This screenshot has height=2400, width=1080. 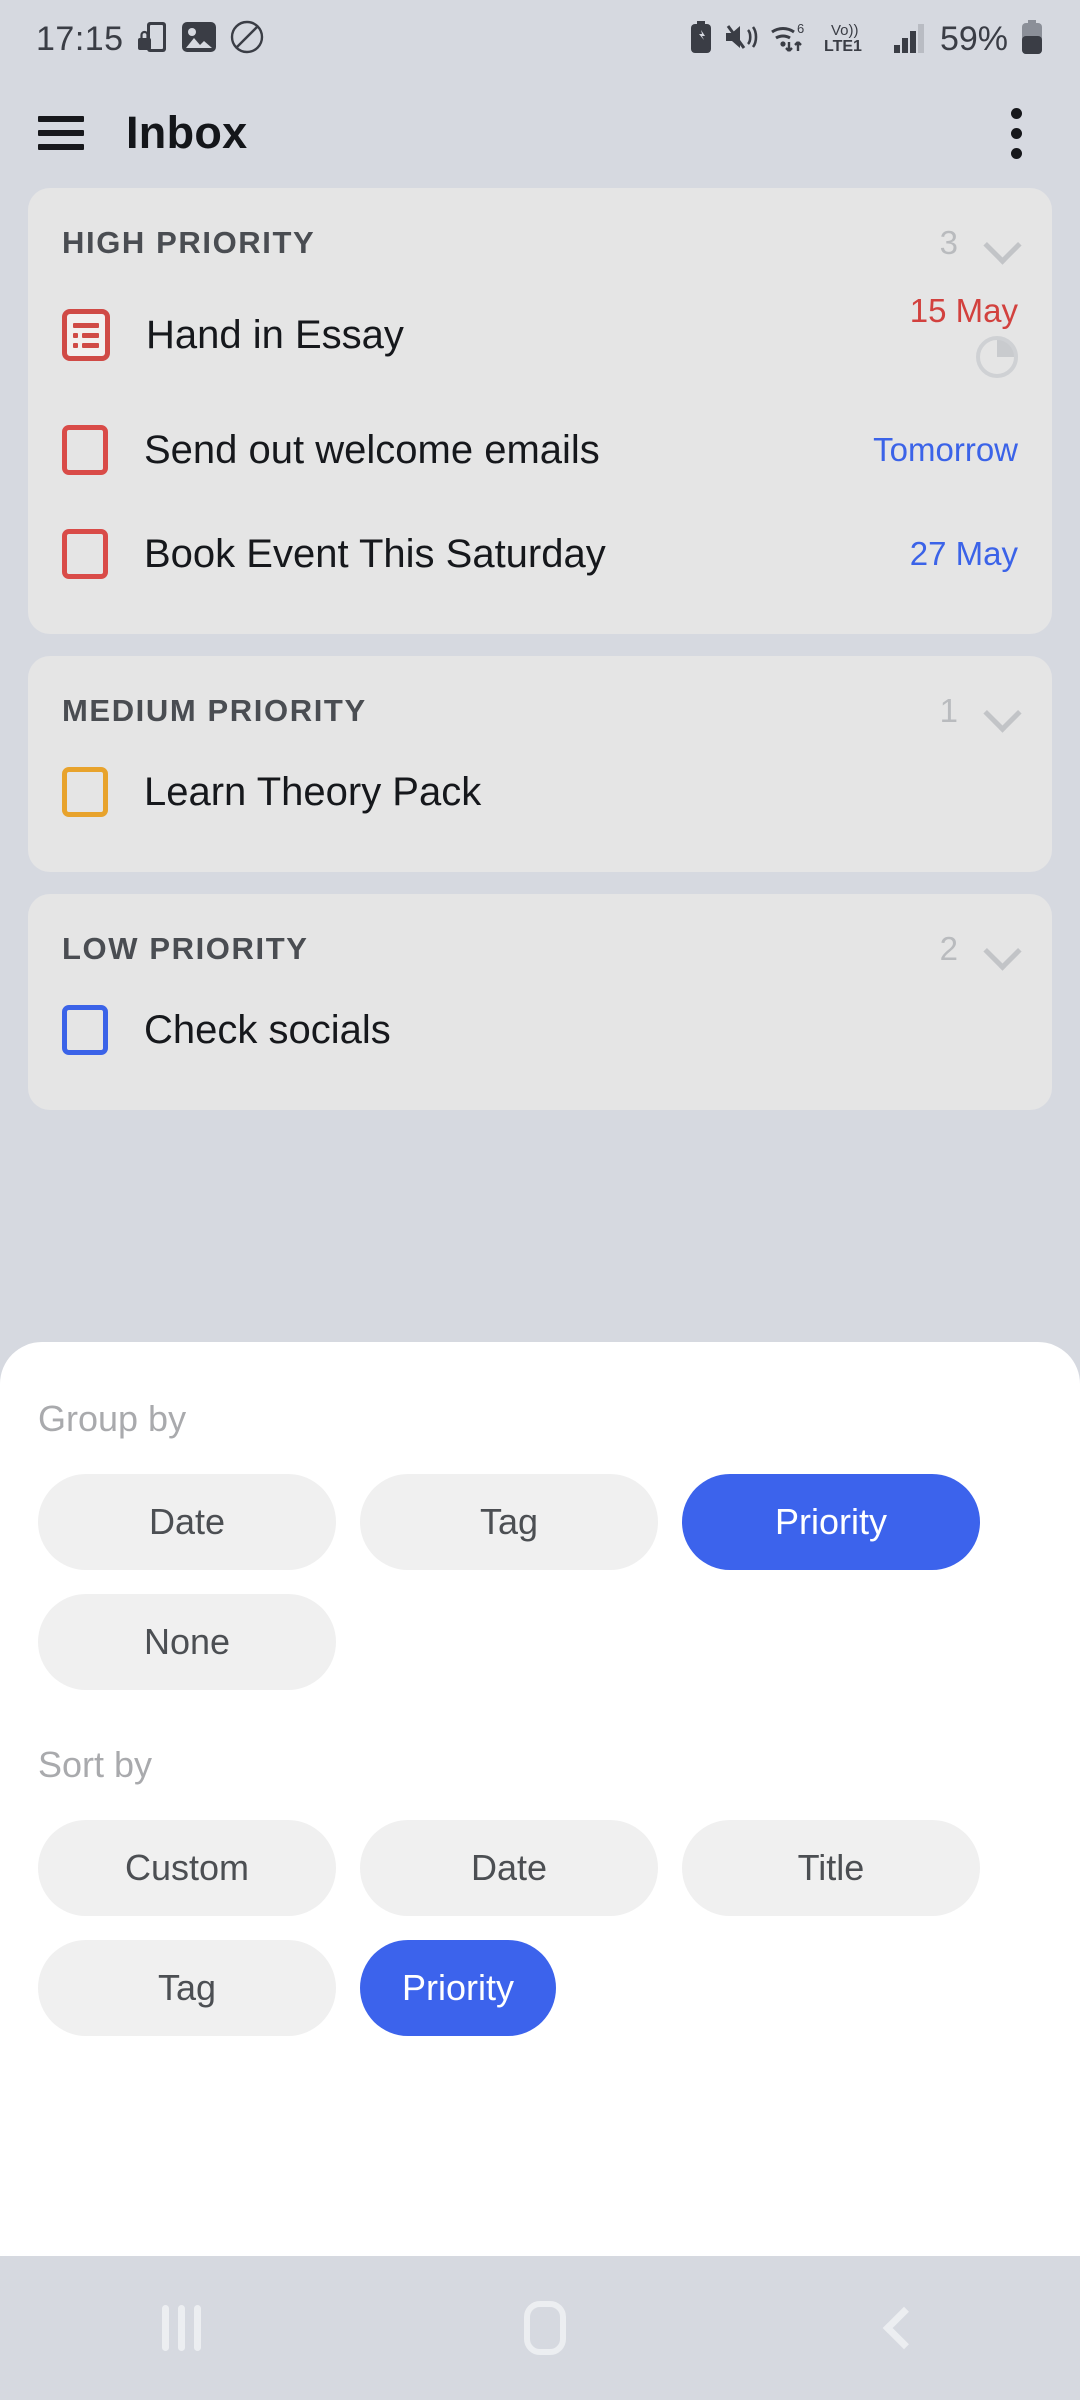 I want to click on section-title: MEDIUM PRIORITY, so click(x=214, y=710).